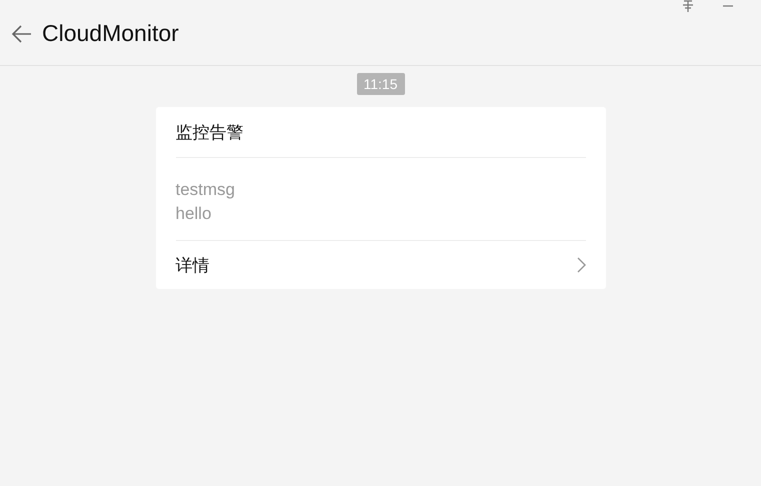  Describe the element at coordinates (380, 84) in the screenshot. I see `timestamp: 11:15` at that location.